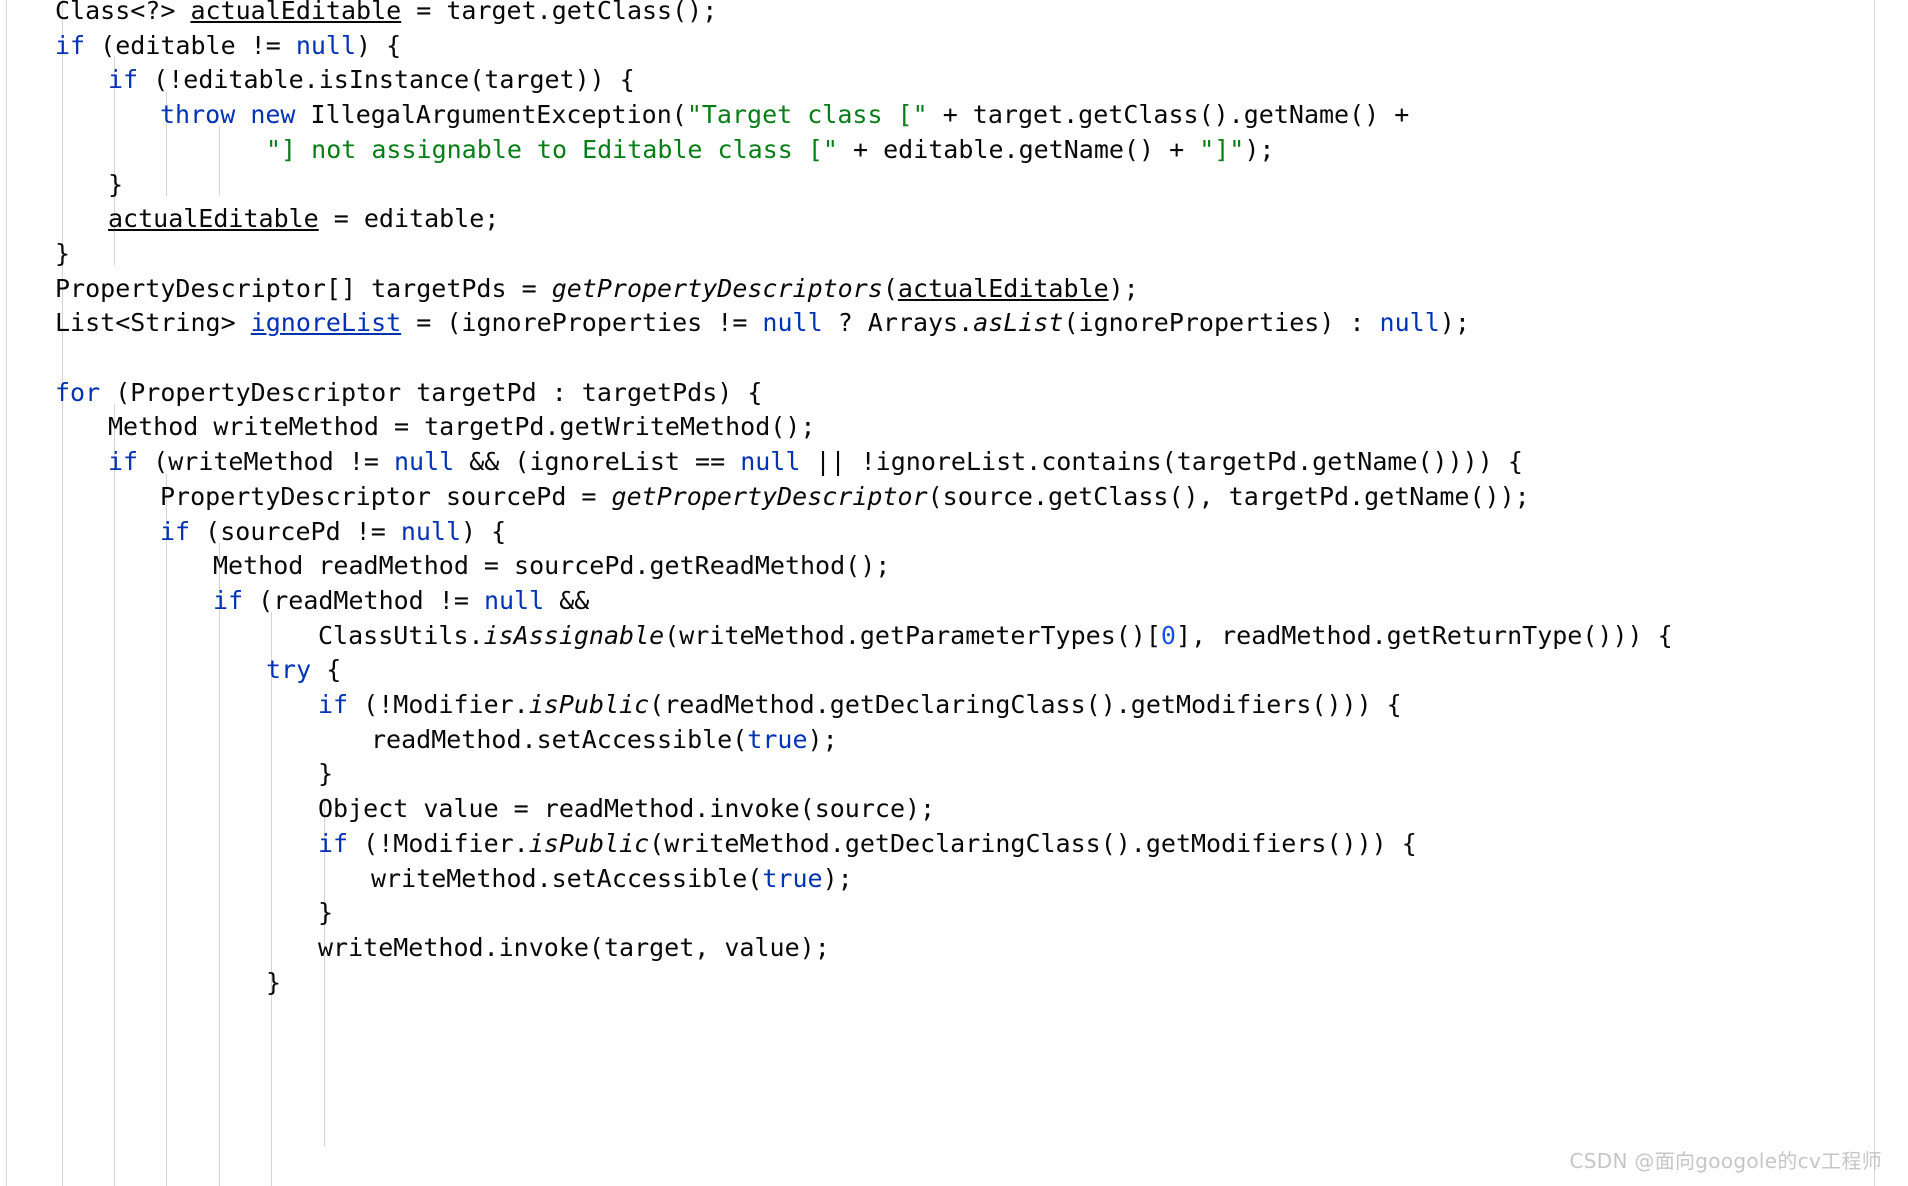 Image resolution: width=1908 pixels, height=1186 pixels. Describe the element at coordinates (326, 670) in the screenshot. I see `code-token-plain: {` at that location.